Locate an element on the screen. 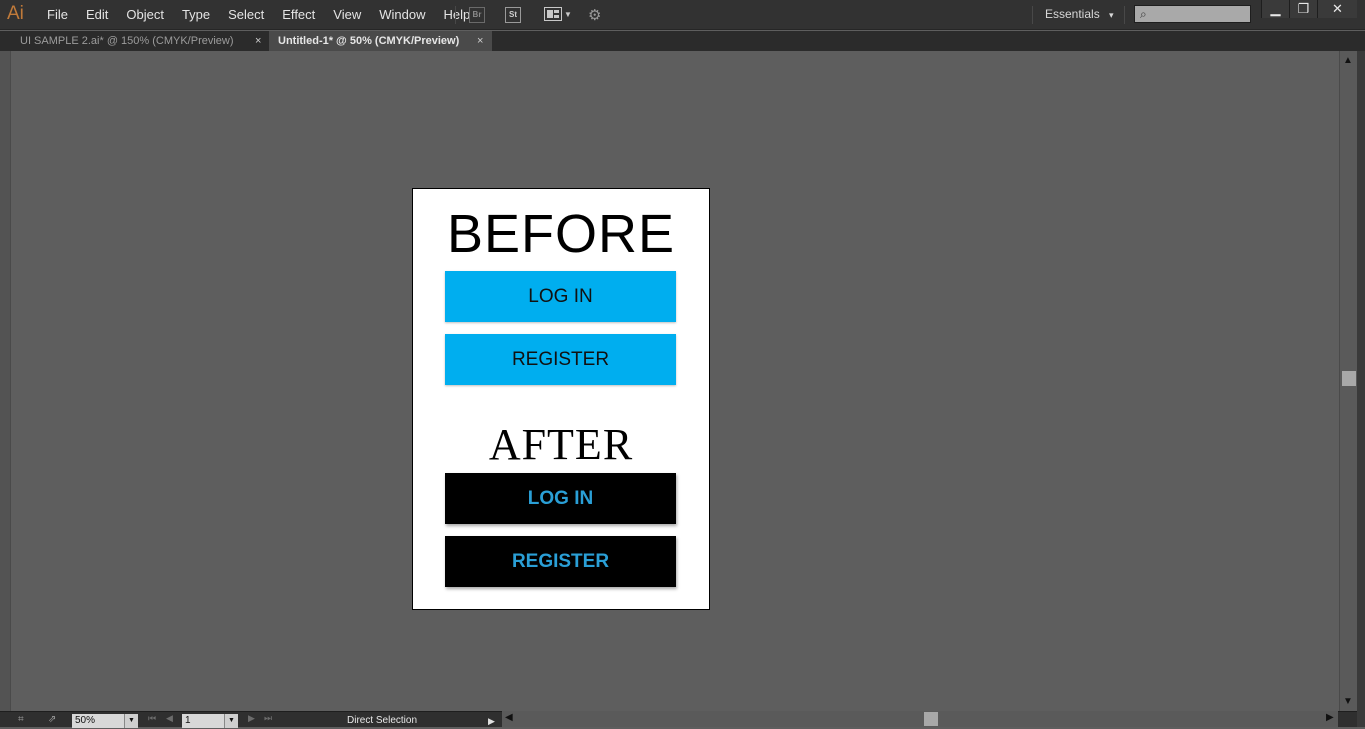 The width and height of the screenshot is (1365, 729). tab-ui-sample: UI SAMPLE 2.ai* @ 150% (CMYK/Preview) × is located at coordinates (140, 41).